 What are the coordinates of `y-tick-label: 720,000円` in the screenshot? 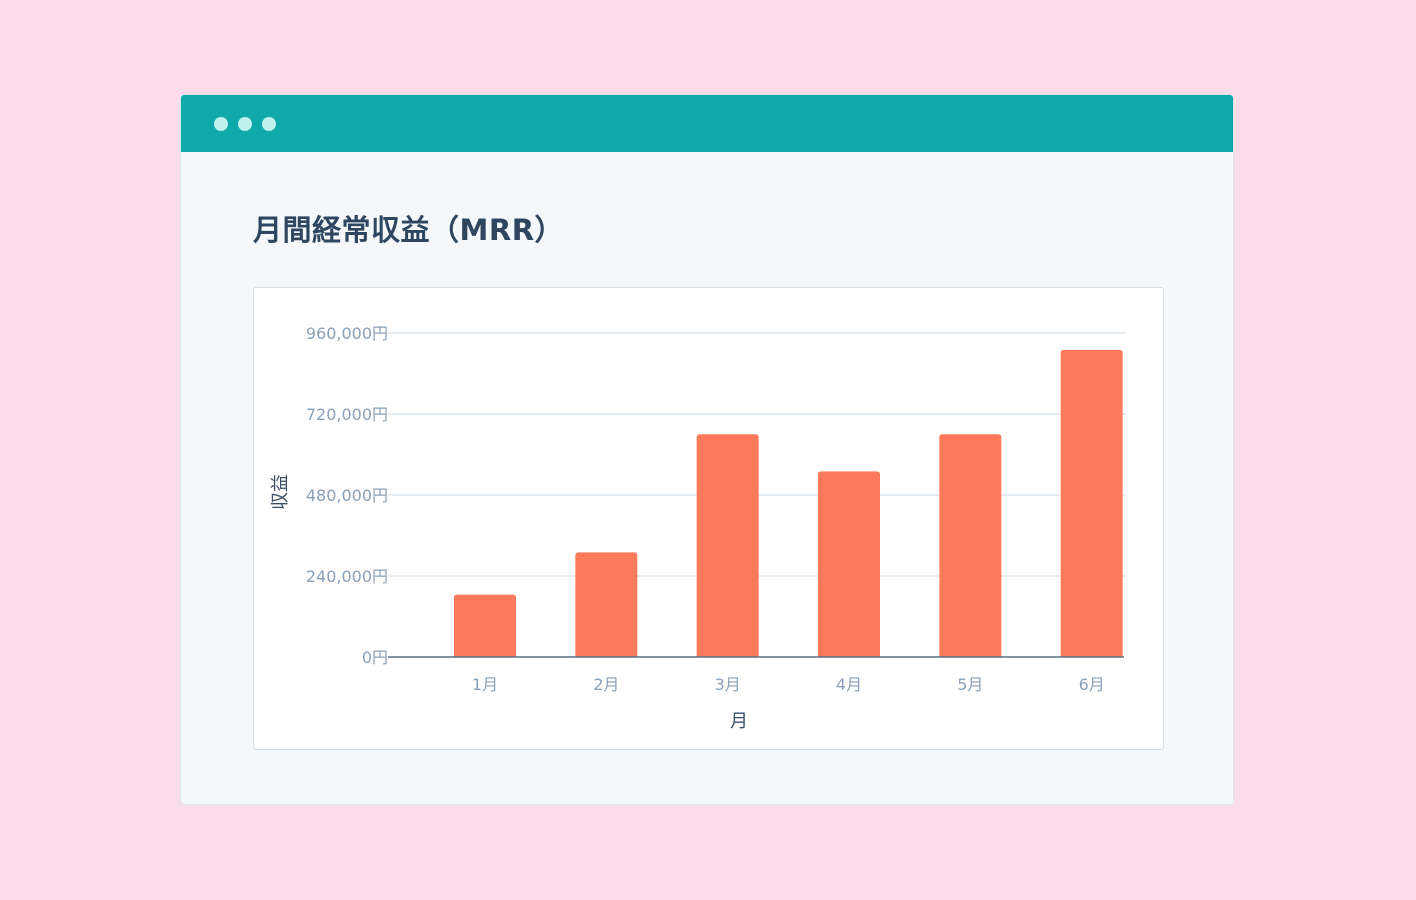 It's located at (347, 414).